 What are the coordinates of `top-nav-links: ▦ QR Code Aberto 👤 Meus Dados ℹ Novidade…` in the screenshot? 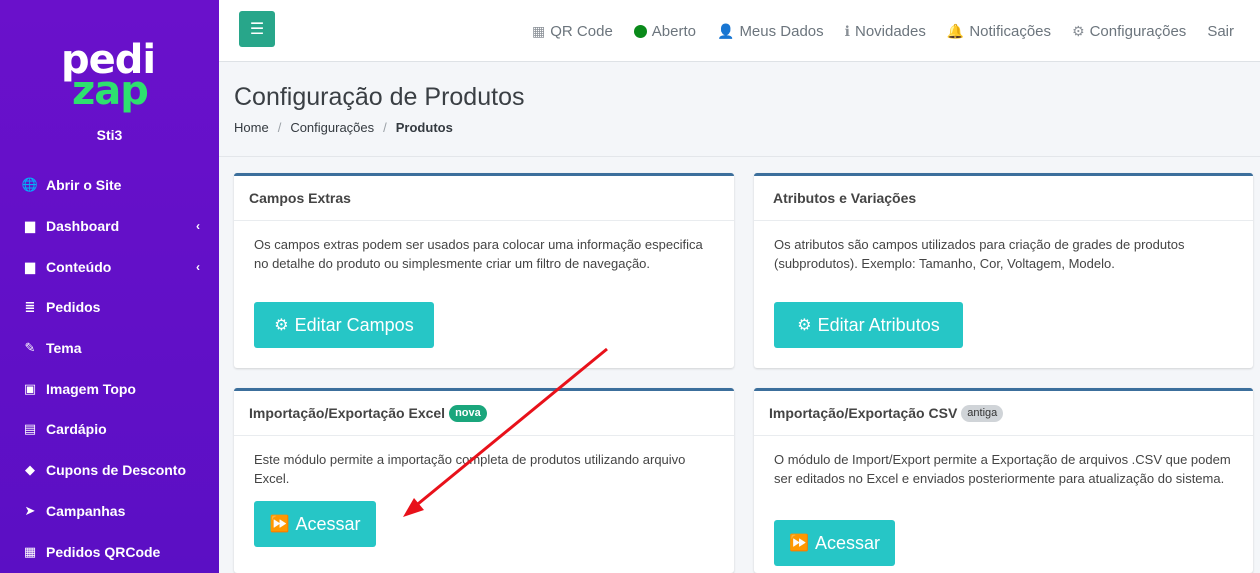 It's located at (872, 31).